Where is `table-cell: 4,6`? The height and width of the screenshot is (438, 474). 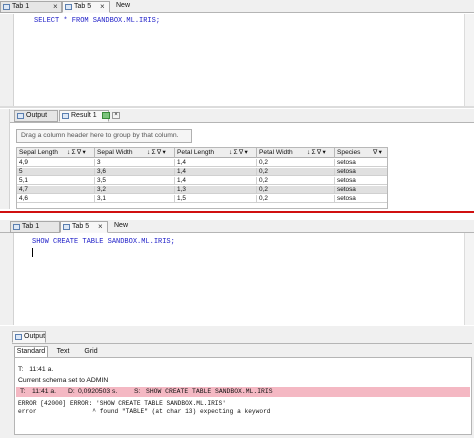
table-cell: 4,6 is located at coordinates (56, 199).